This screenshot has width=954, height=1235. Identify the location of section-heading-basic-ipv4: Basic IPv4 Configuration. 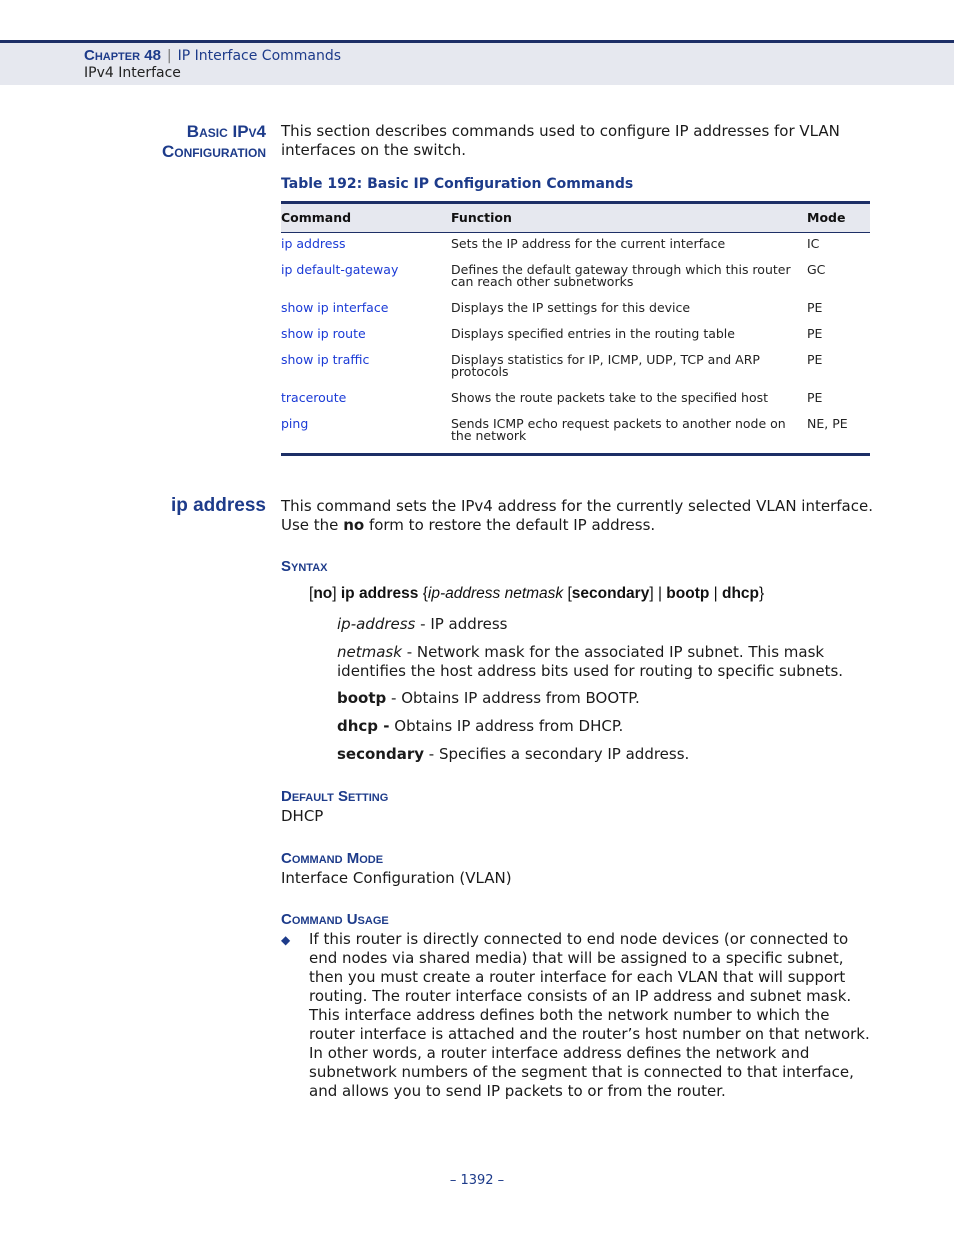
(214, 142).